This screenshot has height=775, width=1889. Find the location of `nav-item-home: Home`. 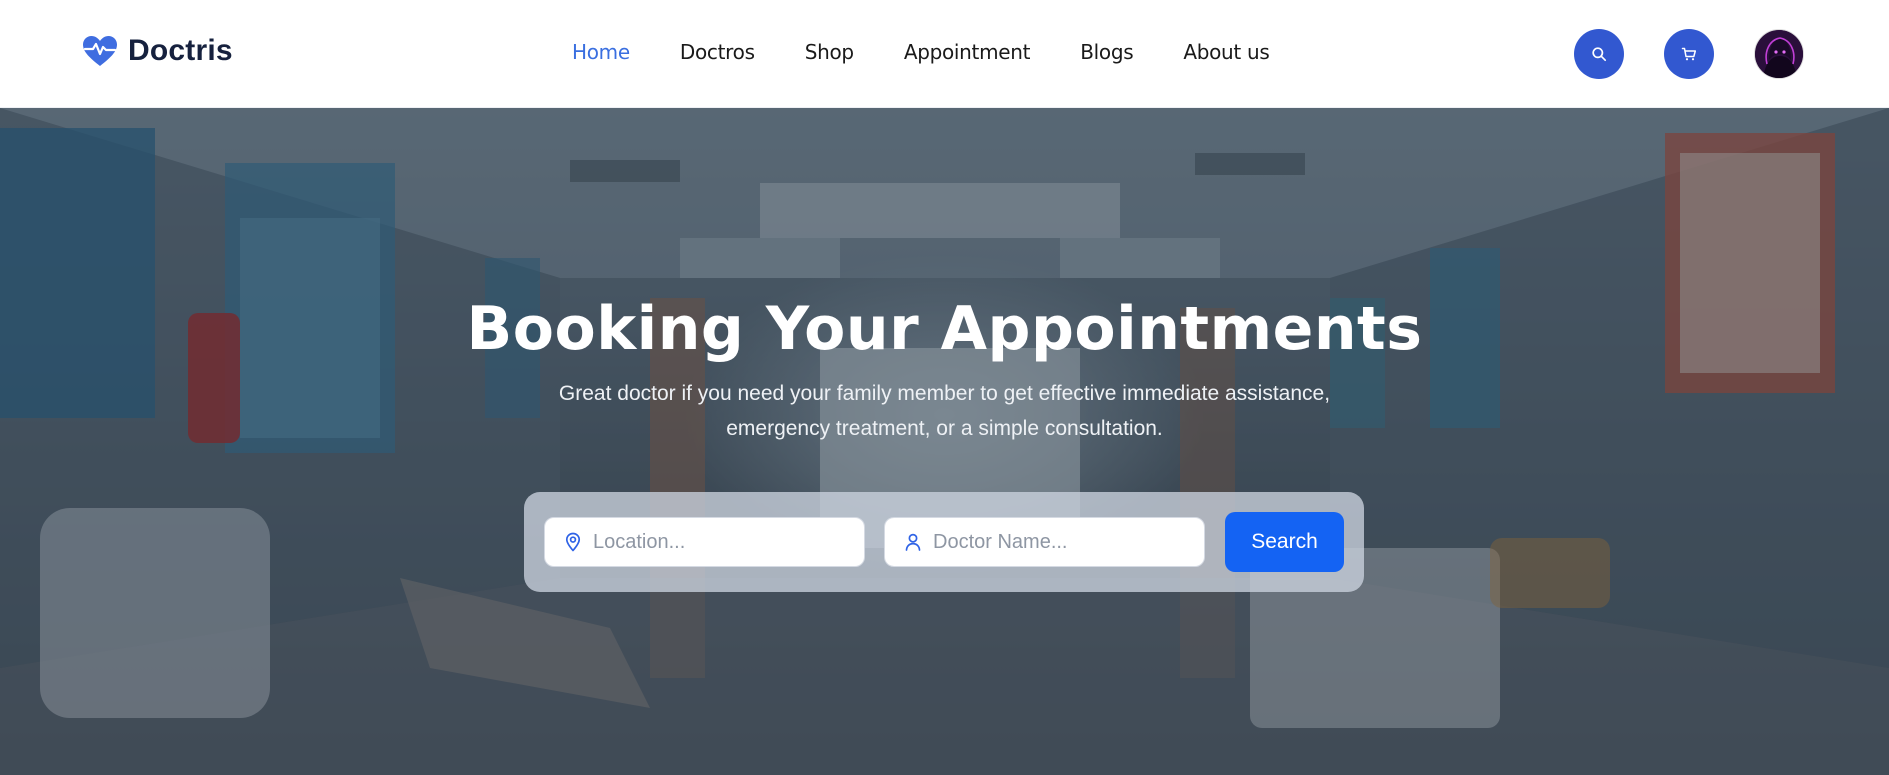

nav-item-home: Home is located at coordinates (601, 52).